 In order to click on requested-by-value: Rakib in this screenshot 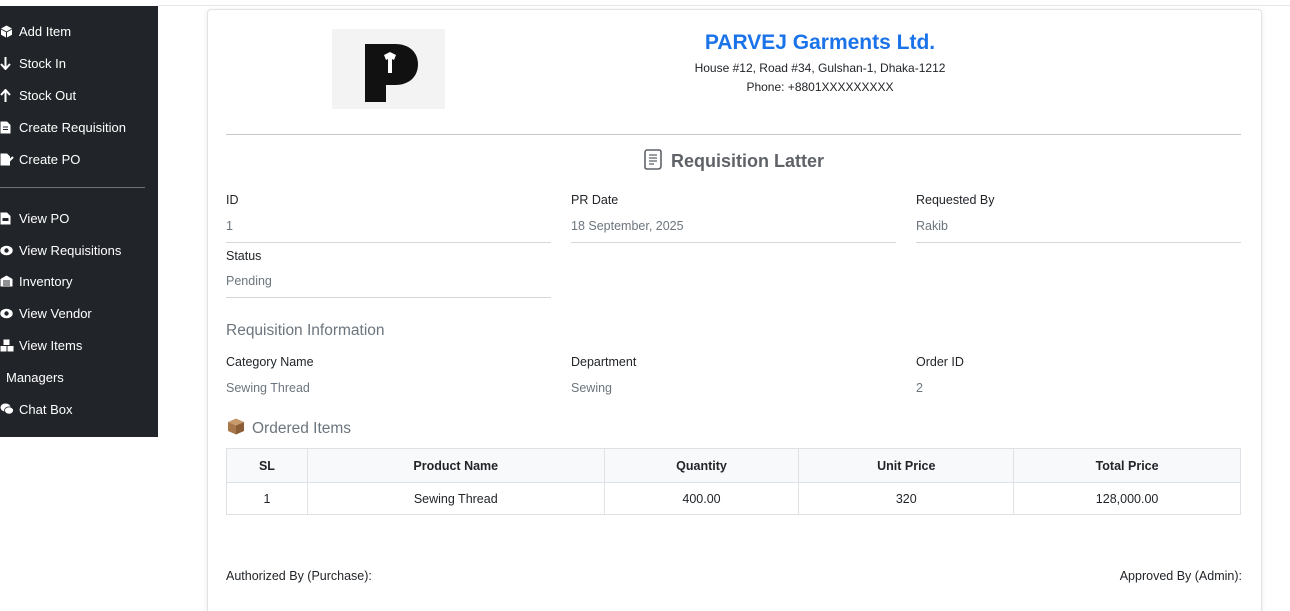, I will do `click(1078, 231)`.